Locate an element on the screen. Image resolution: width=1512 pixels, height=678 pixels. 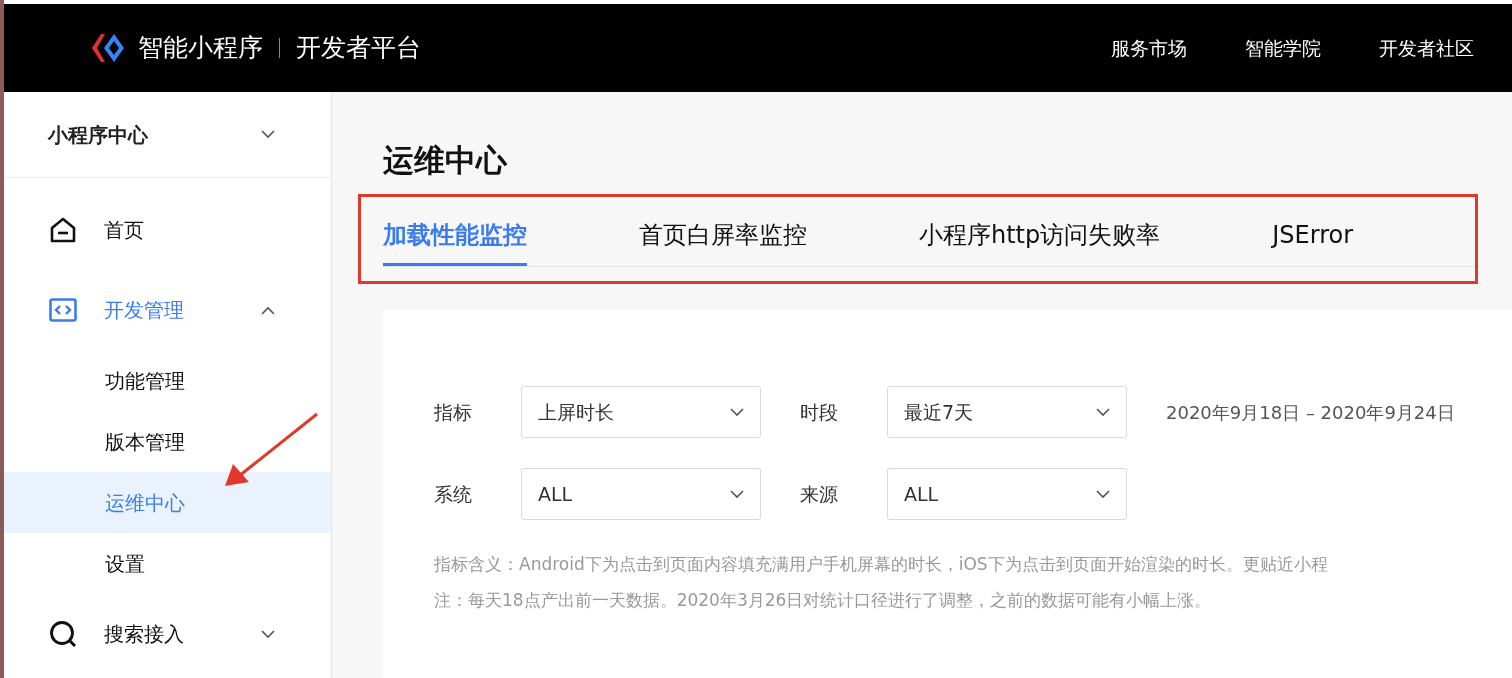
sidebar-subitem: 设置 is located at coordinates (167, 563).